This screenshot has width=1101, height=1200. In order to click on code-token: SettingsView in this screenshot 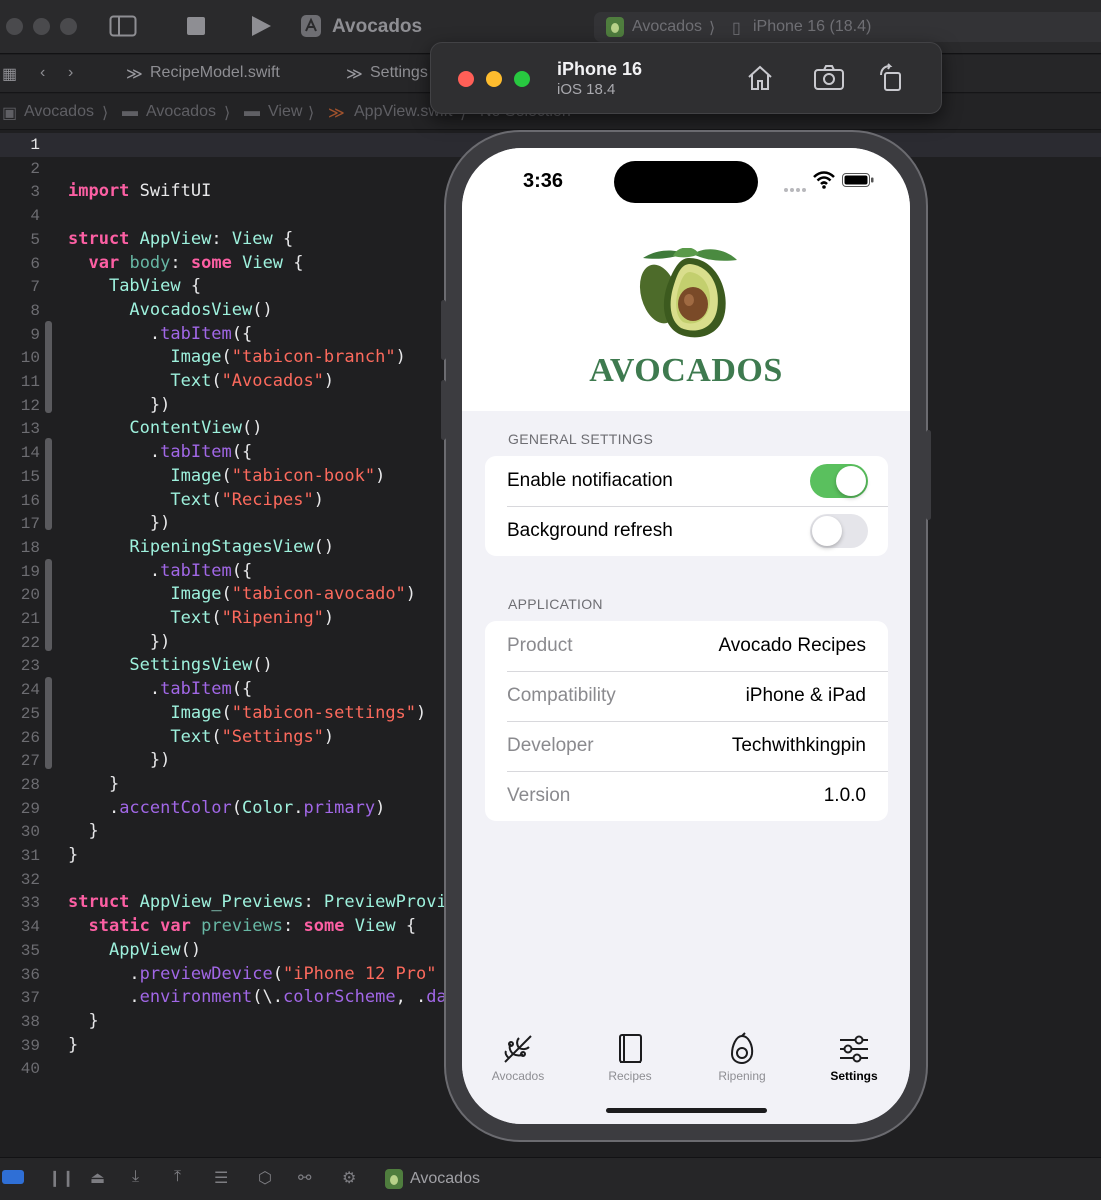, I will do `click(191, 665)`.